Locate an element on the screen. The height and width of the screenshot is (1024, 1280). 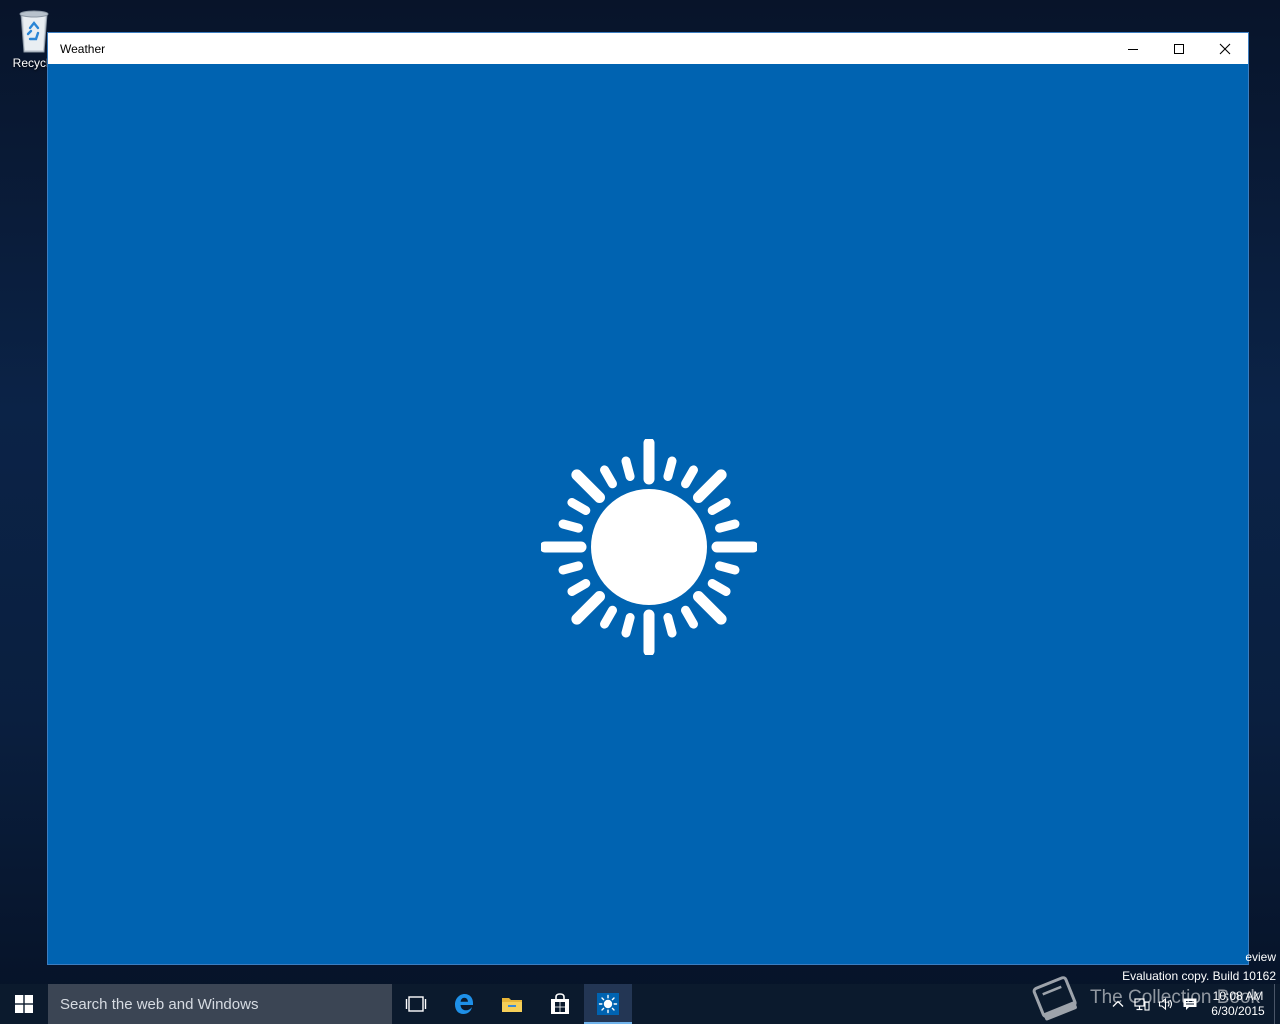
folder-icon is located at coordinates (512, 1005).